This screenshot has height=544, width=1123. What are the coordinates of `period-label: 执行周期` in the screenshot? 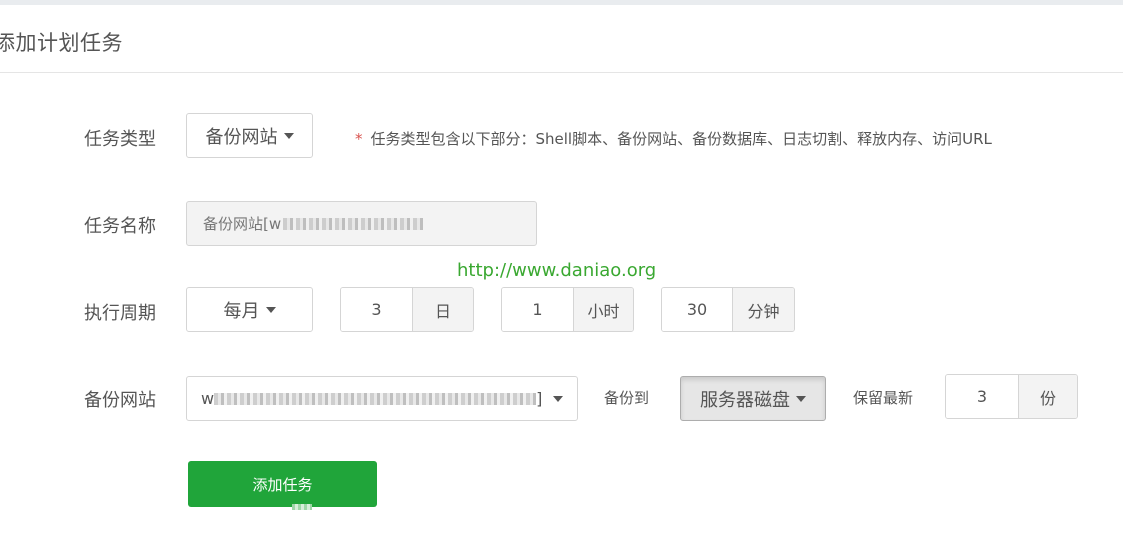 It's located at (120, 313).